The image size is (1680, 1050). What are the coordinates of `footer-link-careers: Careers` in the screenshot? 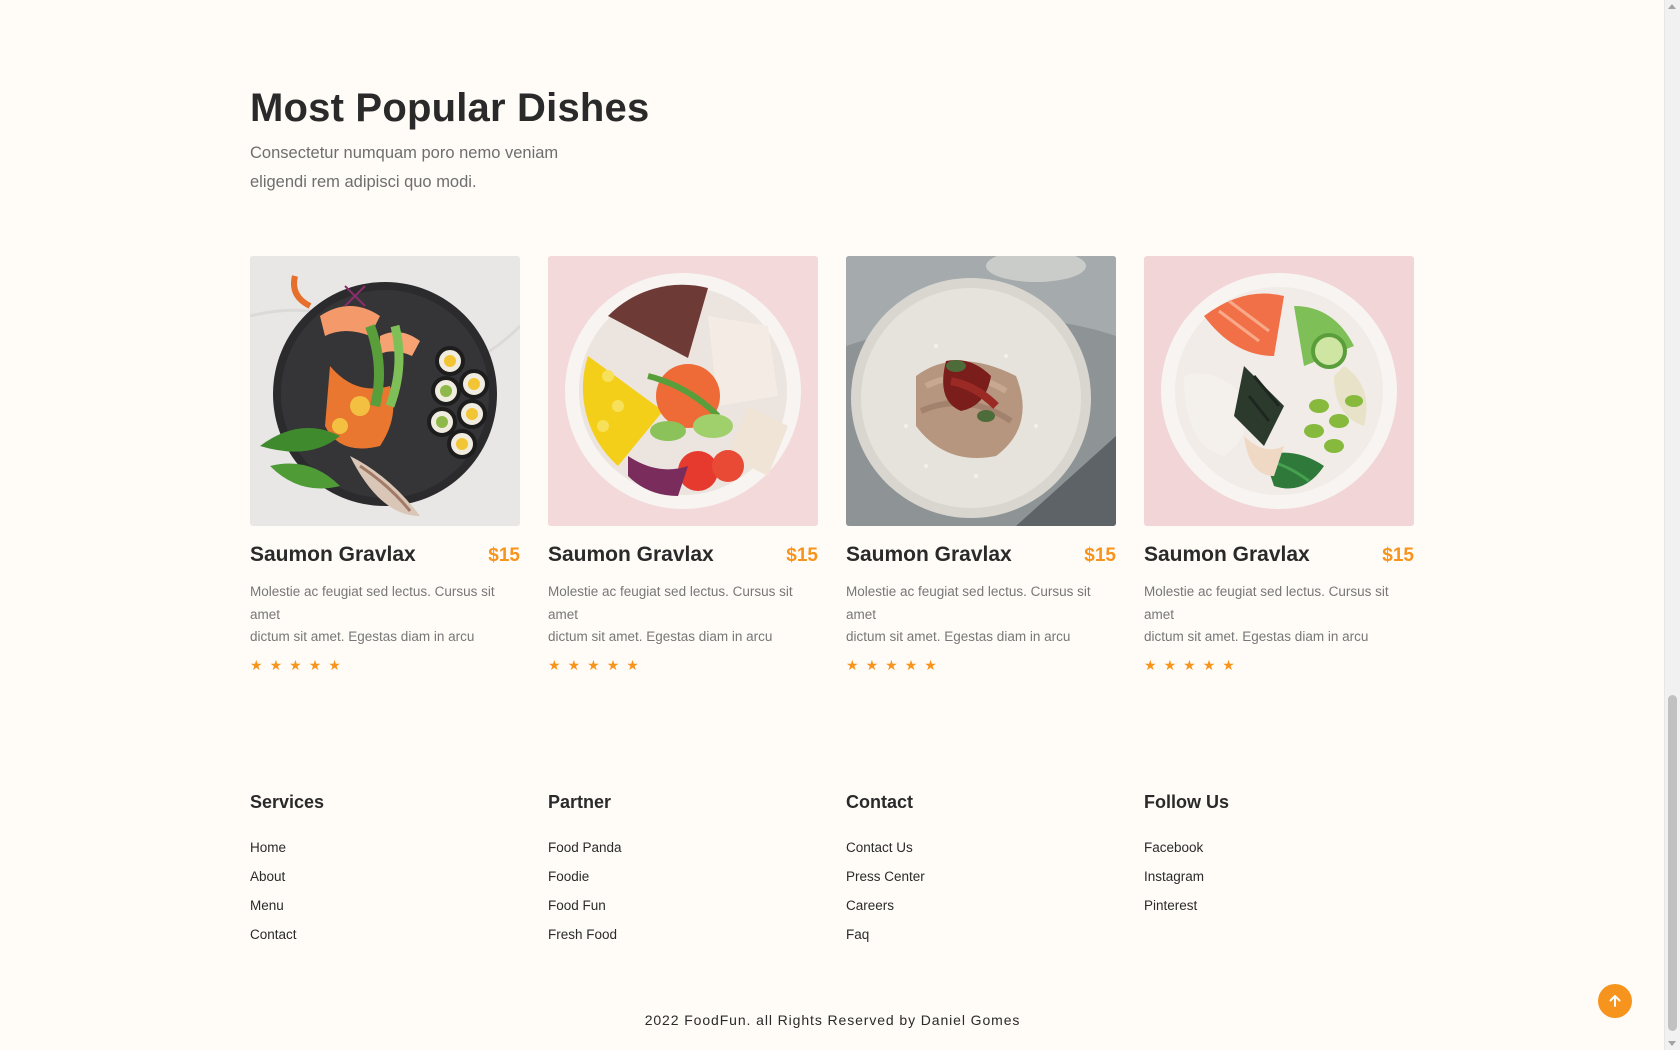 It's located at (981, 905).